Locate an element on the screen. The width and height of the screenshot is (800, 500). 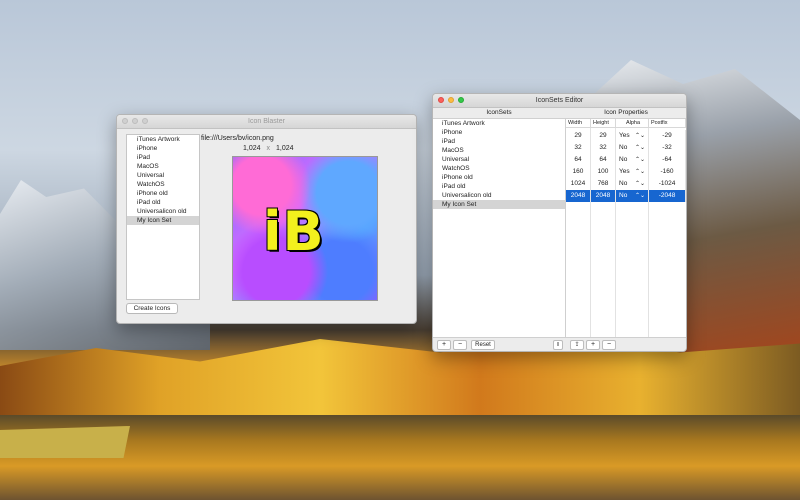
image-height: 1,024 is located at coordinates (285, 148).